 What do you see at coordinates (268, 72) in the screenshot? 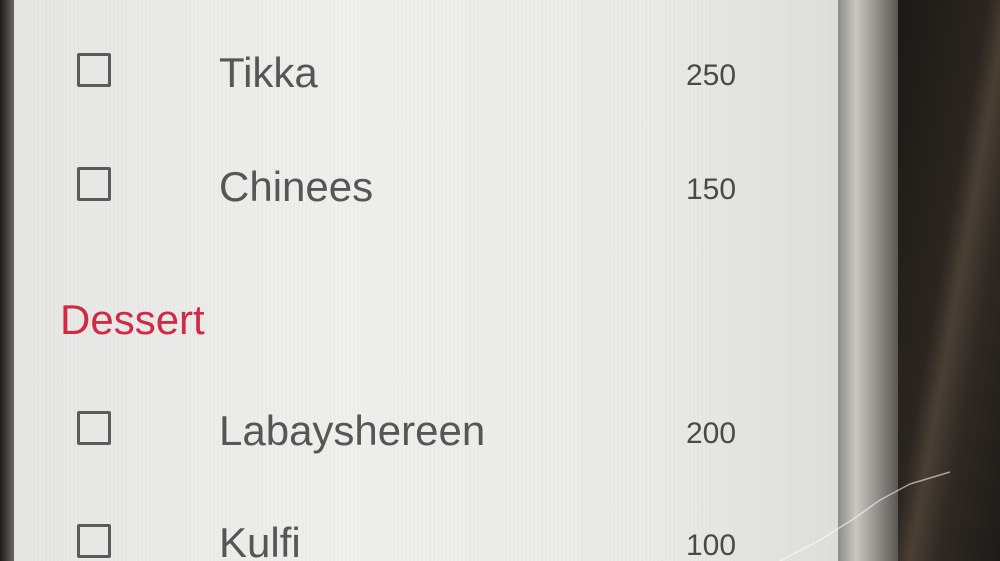
I see `menu-item-name: Tikka` at bounding box center [268, 72].